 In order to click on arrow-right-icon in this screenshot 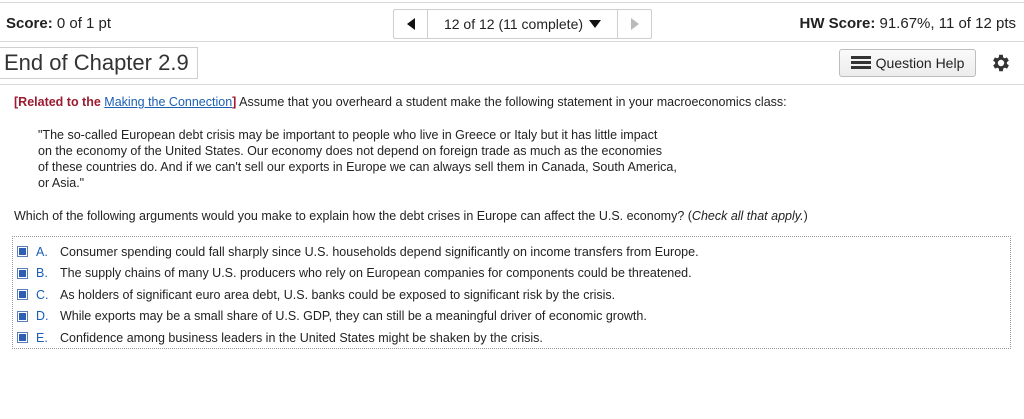, I will do `click(634, 24)`.